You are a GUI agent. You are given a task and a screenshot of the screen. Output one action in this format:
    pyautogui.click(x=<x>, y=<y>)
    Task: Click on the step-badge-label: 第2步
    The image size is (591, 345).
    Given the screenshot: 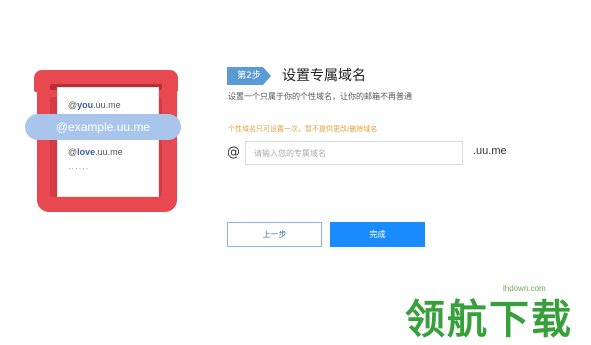 What is the action you would take?
    pyautogui.click(x=249, y=76)
    